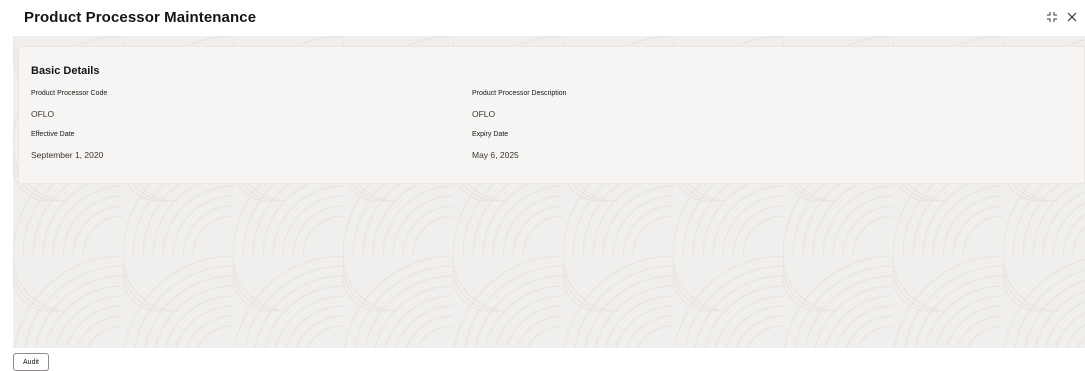 The height and width of the screenshot is (371, 1085). Describe the element at coordinates (43, 114) in the screenshot. I see `product-processor-code-value: OFLO` at that location.